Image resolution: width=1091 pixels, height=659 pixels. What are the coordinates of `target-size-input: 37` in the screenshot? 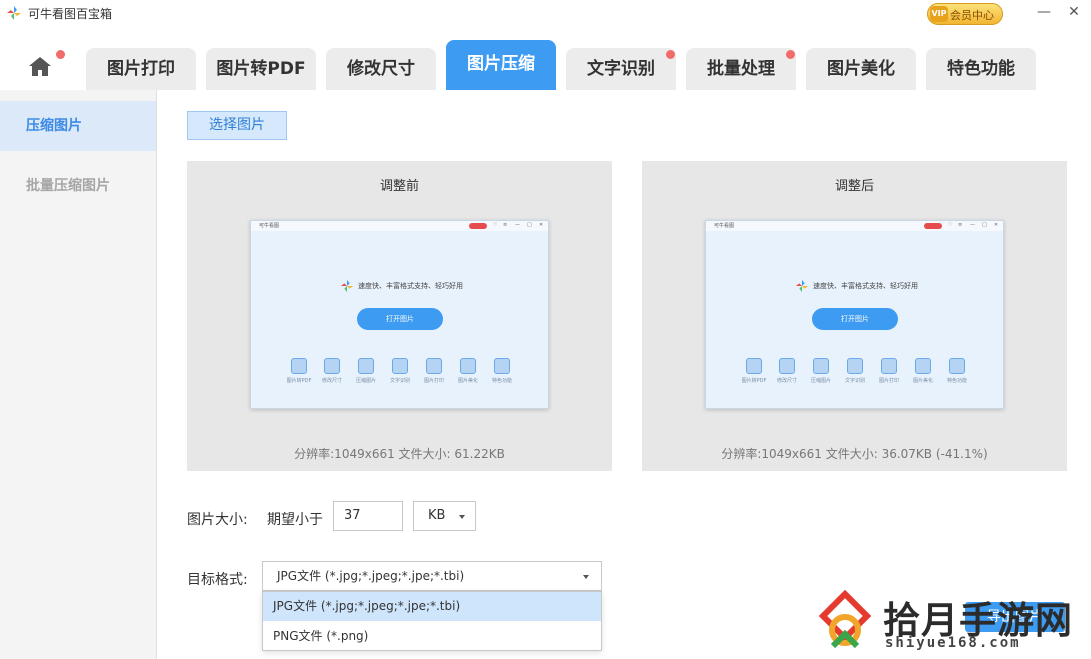 It's located at (368, 516).